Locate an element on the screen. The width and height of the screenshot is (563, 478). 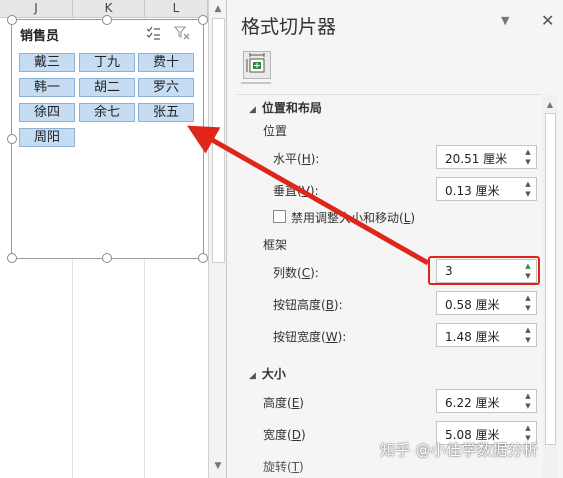
section-label: 大小 is located at coordinates (273, 374).